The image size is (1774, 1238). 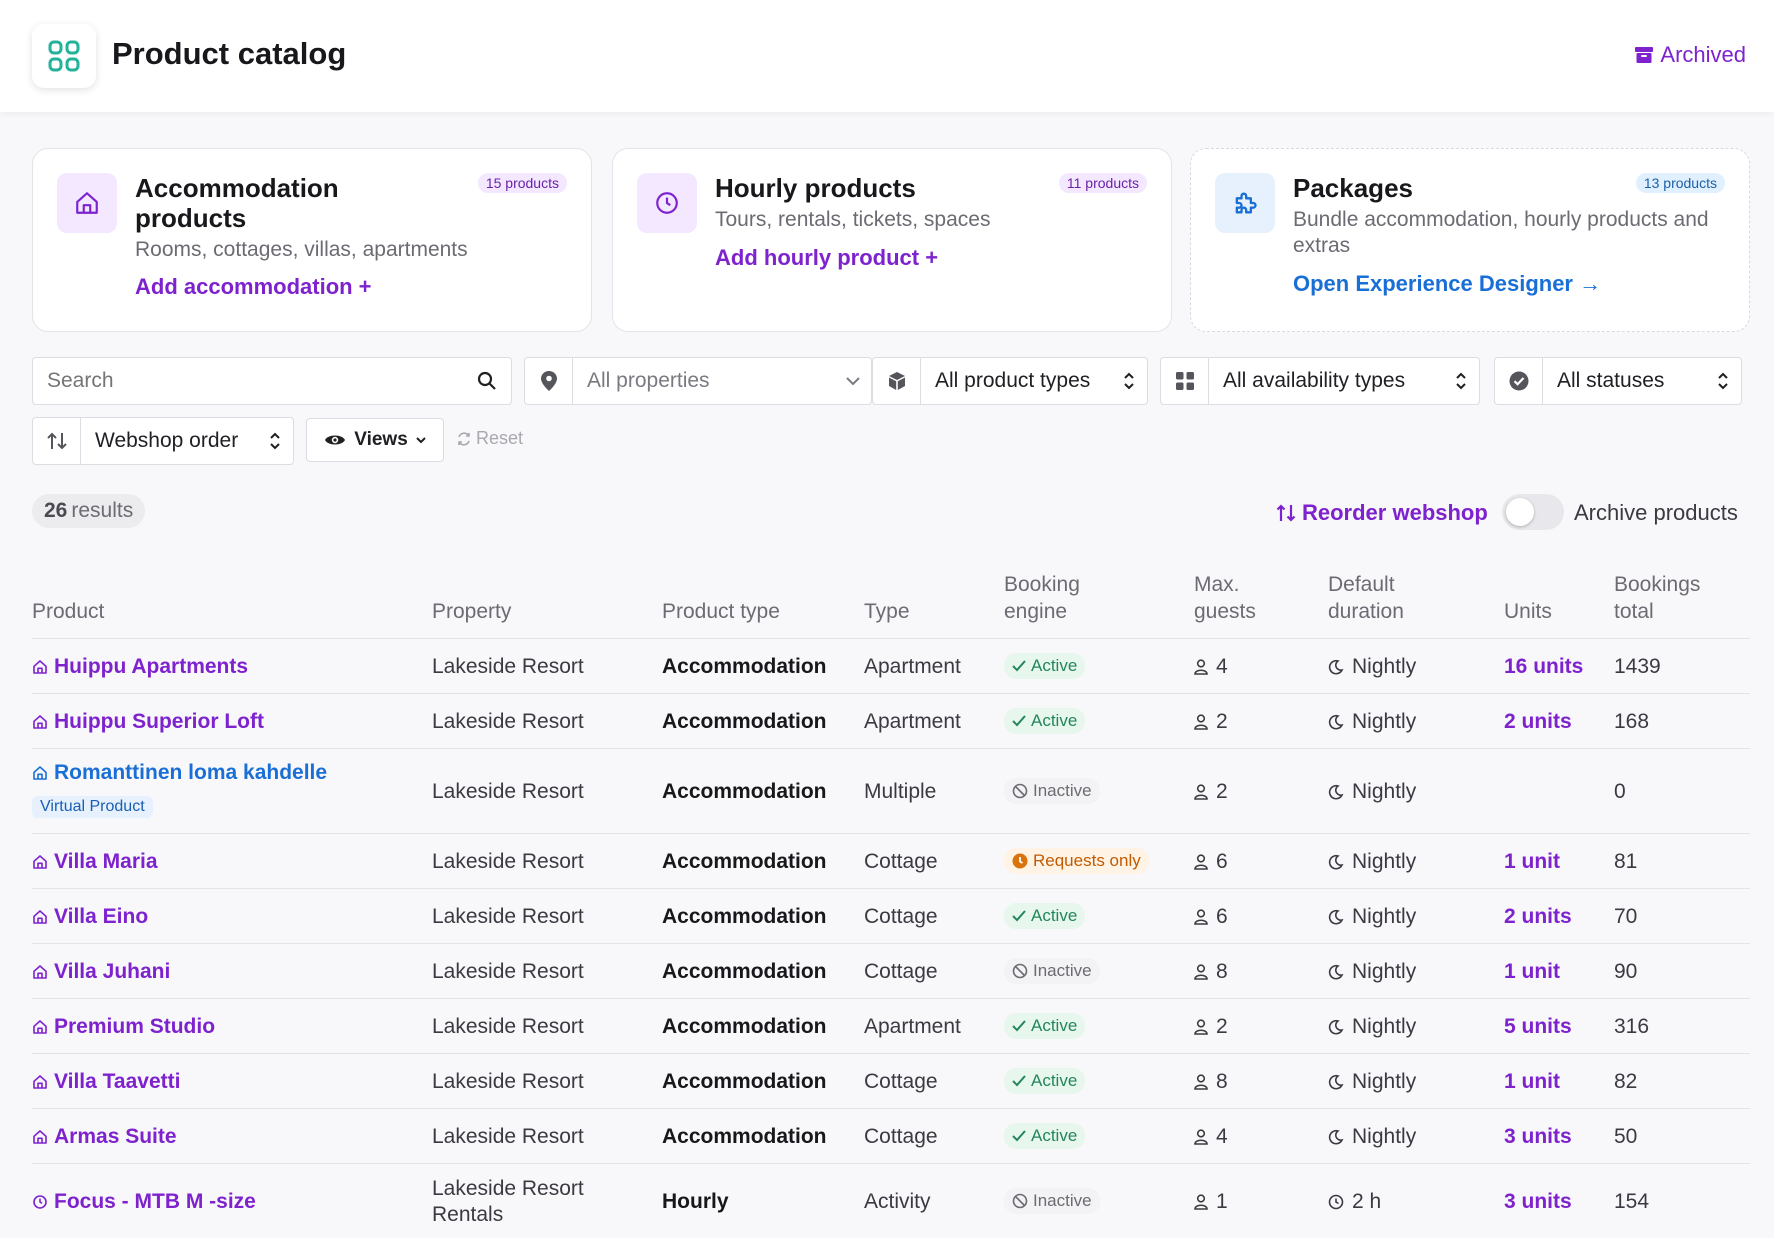 I want to click on column-header-product: Product, so click(x=68, y=611).